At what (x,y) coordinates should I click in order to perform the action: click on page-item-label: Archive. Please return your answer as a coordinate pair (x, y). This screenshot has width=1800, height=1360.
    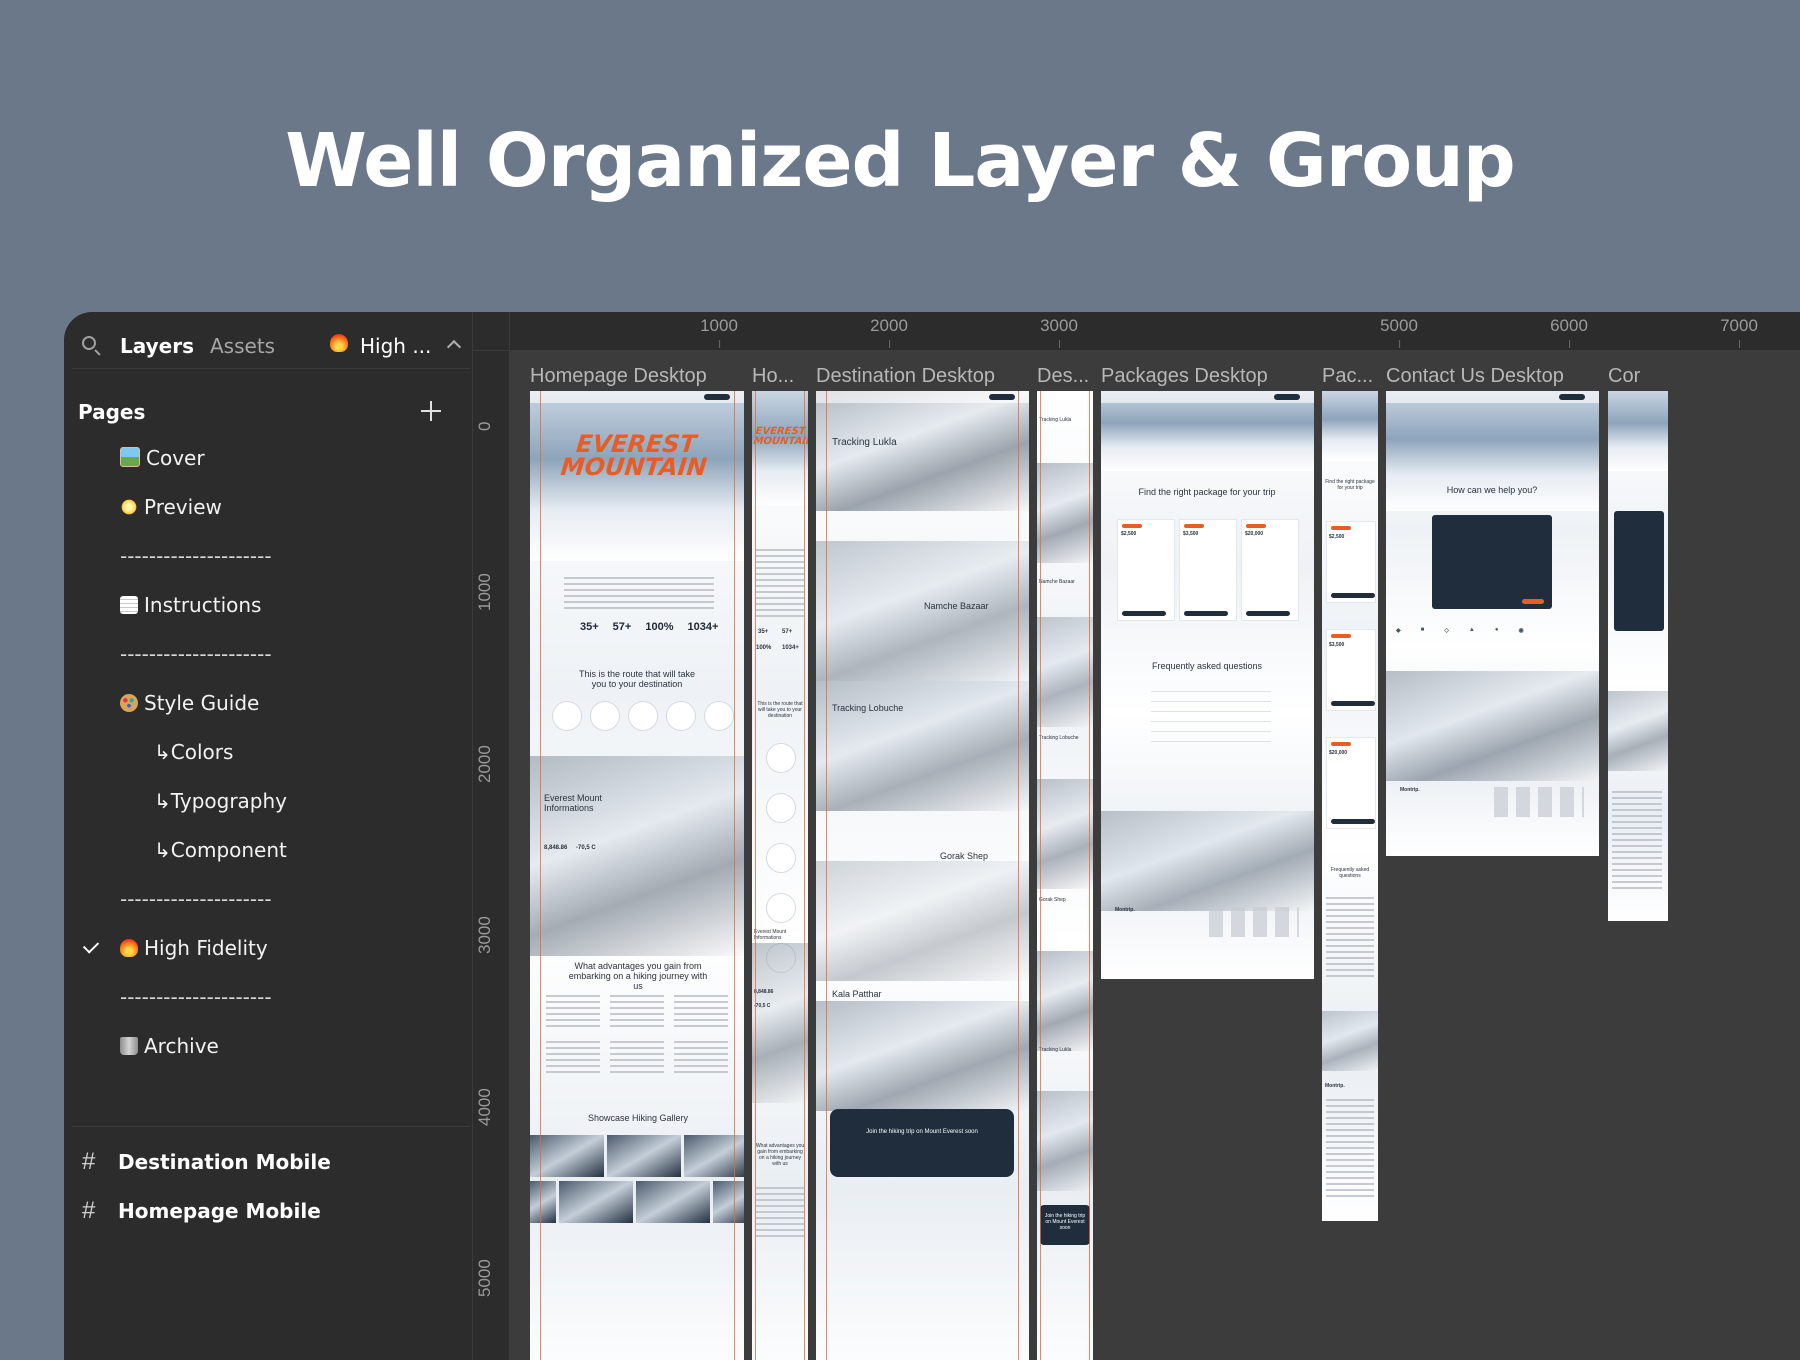
    Looking at the image, I should click on (181, 1046).